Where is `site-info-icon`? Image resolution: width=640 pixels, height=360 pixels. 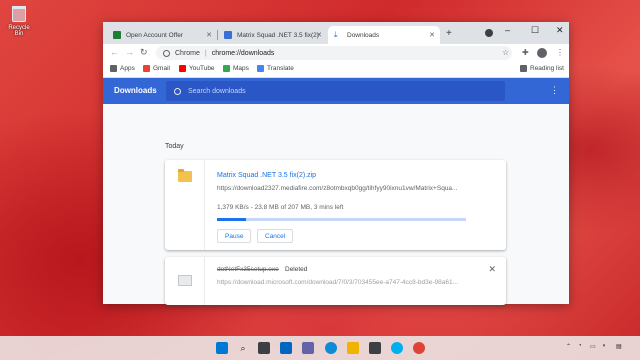 site-info-icon is located at coordinates (166, 53).